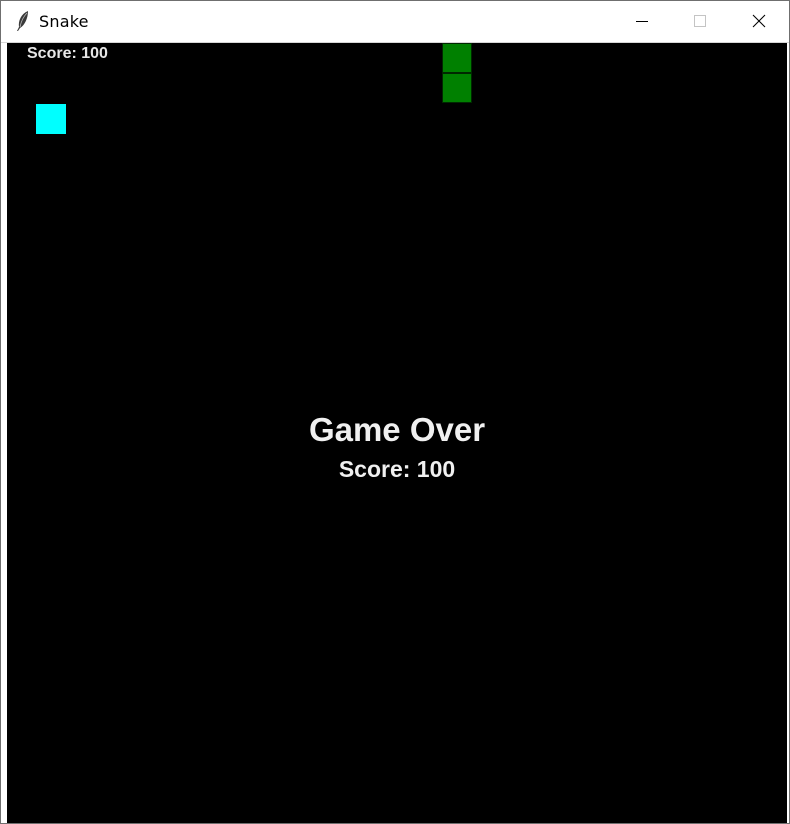 The height and width of the screenshot is (824, 790). What do you see at coordinates (397, 429) in the screenshot?
I see `game-over-title: Game Over` at bounding box center [397, 429].